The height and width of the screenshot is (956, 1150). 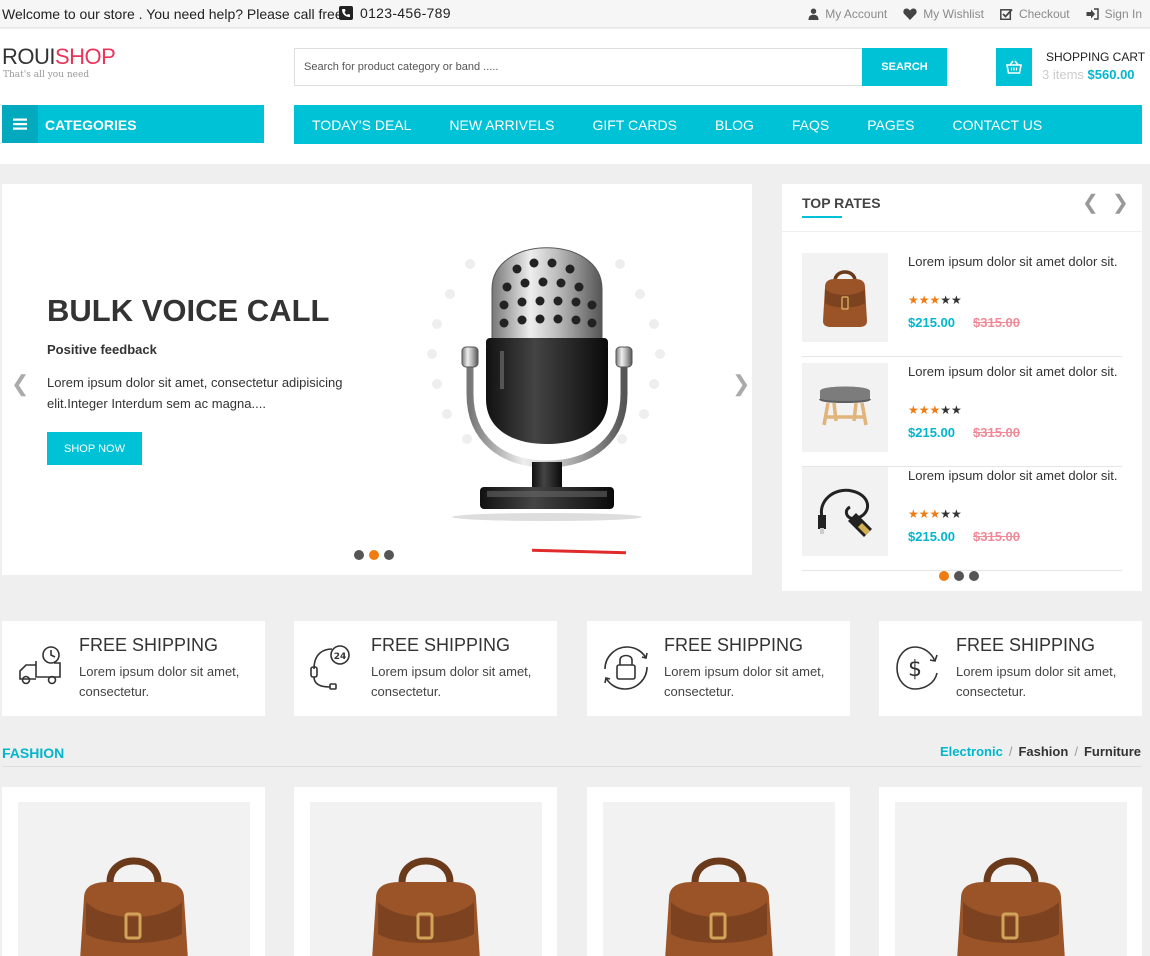 What do you see at coordinates (578, 67) in the screenshot?
I see `search-input` at bounding box center [578, 67].